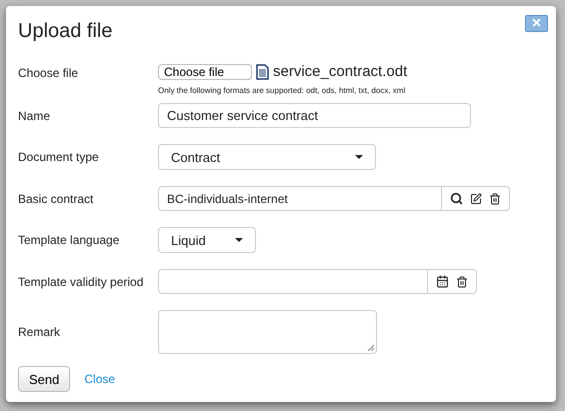  I want to click on file-name: service_contract.odt, so click(340, 71).